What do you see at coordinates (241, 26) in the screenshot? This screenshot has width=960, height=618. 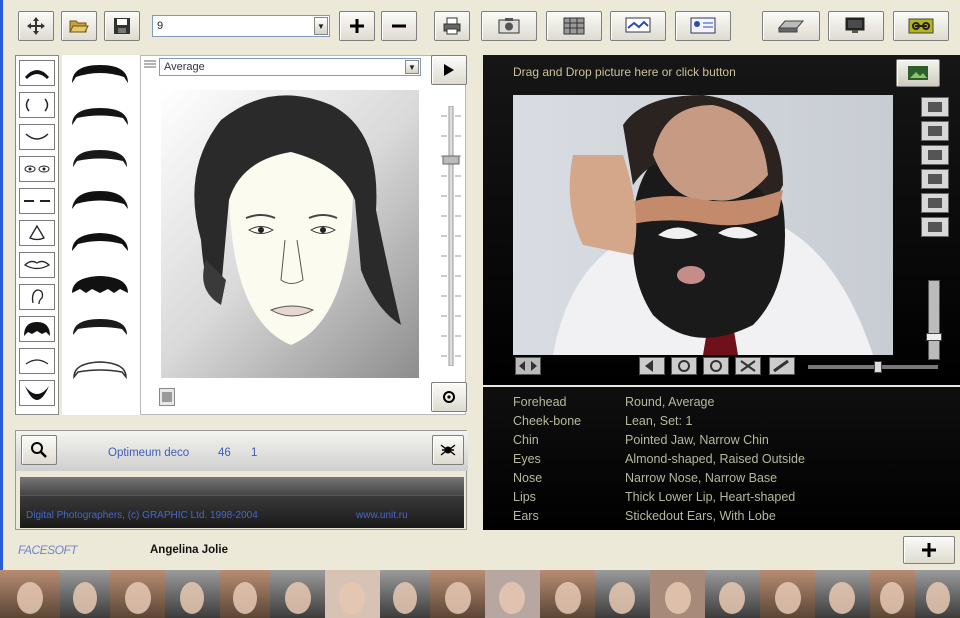 I see `combo-input: 9 ▼` at bounding box center [241, 26].